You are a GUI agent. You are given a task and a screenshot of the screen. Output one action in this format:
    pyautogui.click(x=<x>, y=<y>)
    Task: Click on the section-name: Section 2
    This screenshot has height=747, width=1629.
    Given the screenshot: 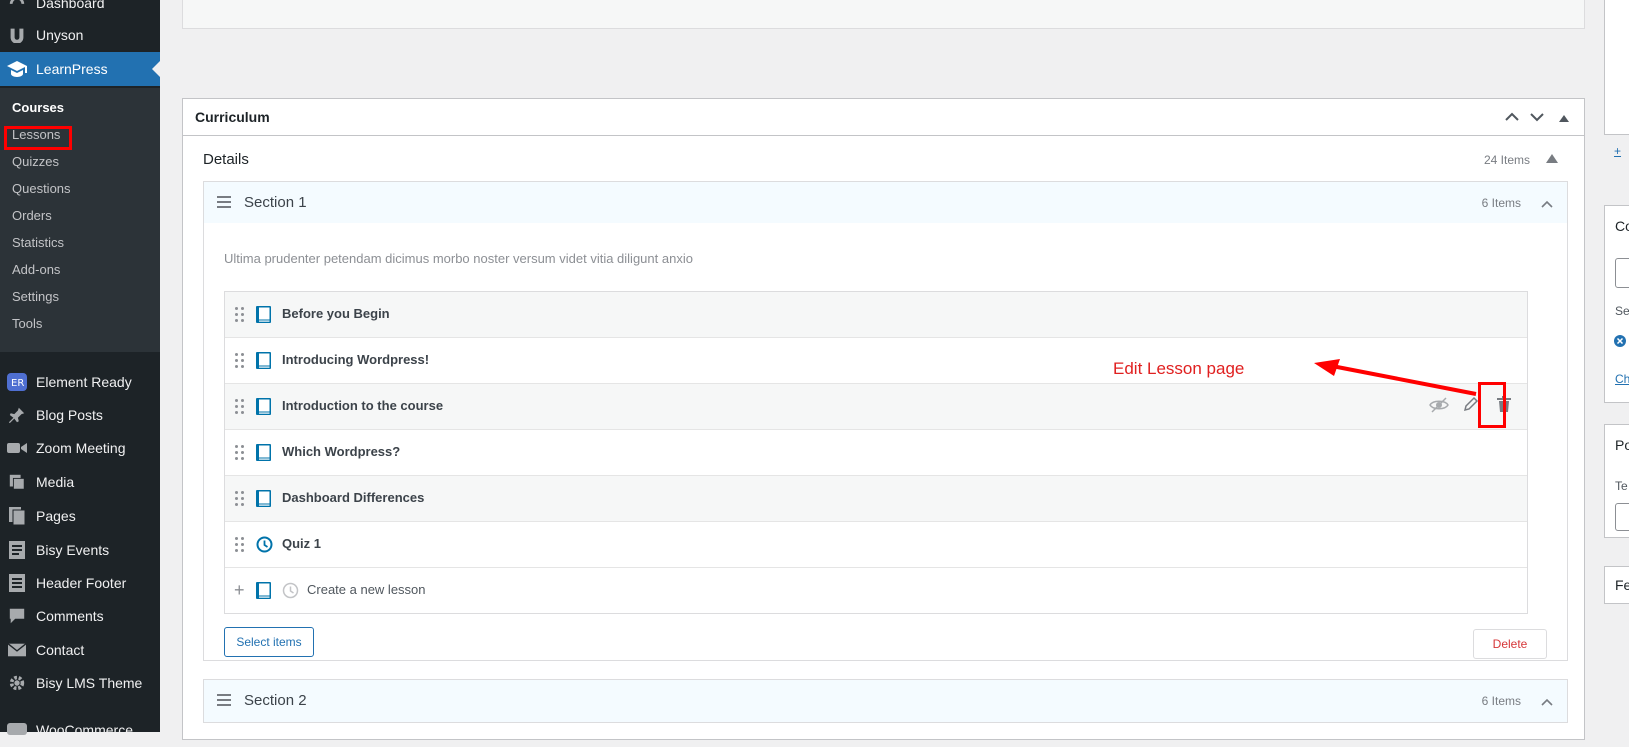 What is the action you would take?
    pyautogui.click(x=275, y=700)
    